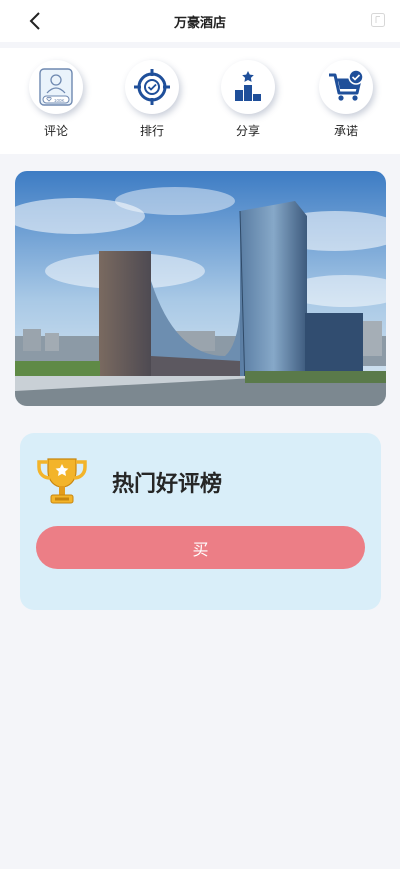 This screenshot has height=869, width=400. What do you see at coordinates (167, 484) in the screenshot?
I see `card-title: 热门好评榜` at bounding box center [167, 484].